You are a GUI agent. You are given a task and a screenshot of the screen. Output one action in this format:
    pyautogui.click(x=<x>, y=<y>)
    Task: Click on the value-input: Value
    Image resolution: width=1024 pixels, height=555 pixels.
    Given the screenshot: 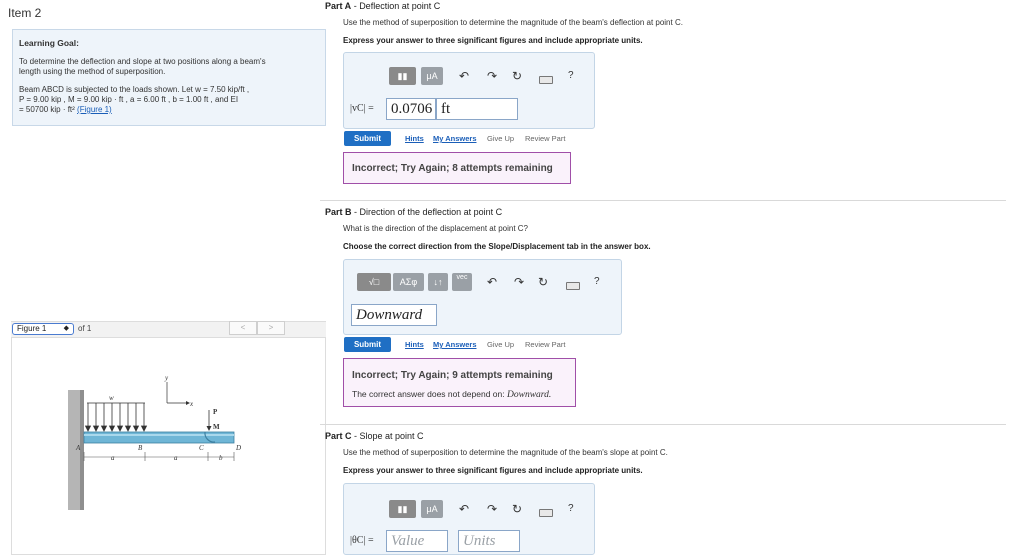 What is the action you would take?
    pyautogui.click(x=417, y=541)
    